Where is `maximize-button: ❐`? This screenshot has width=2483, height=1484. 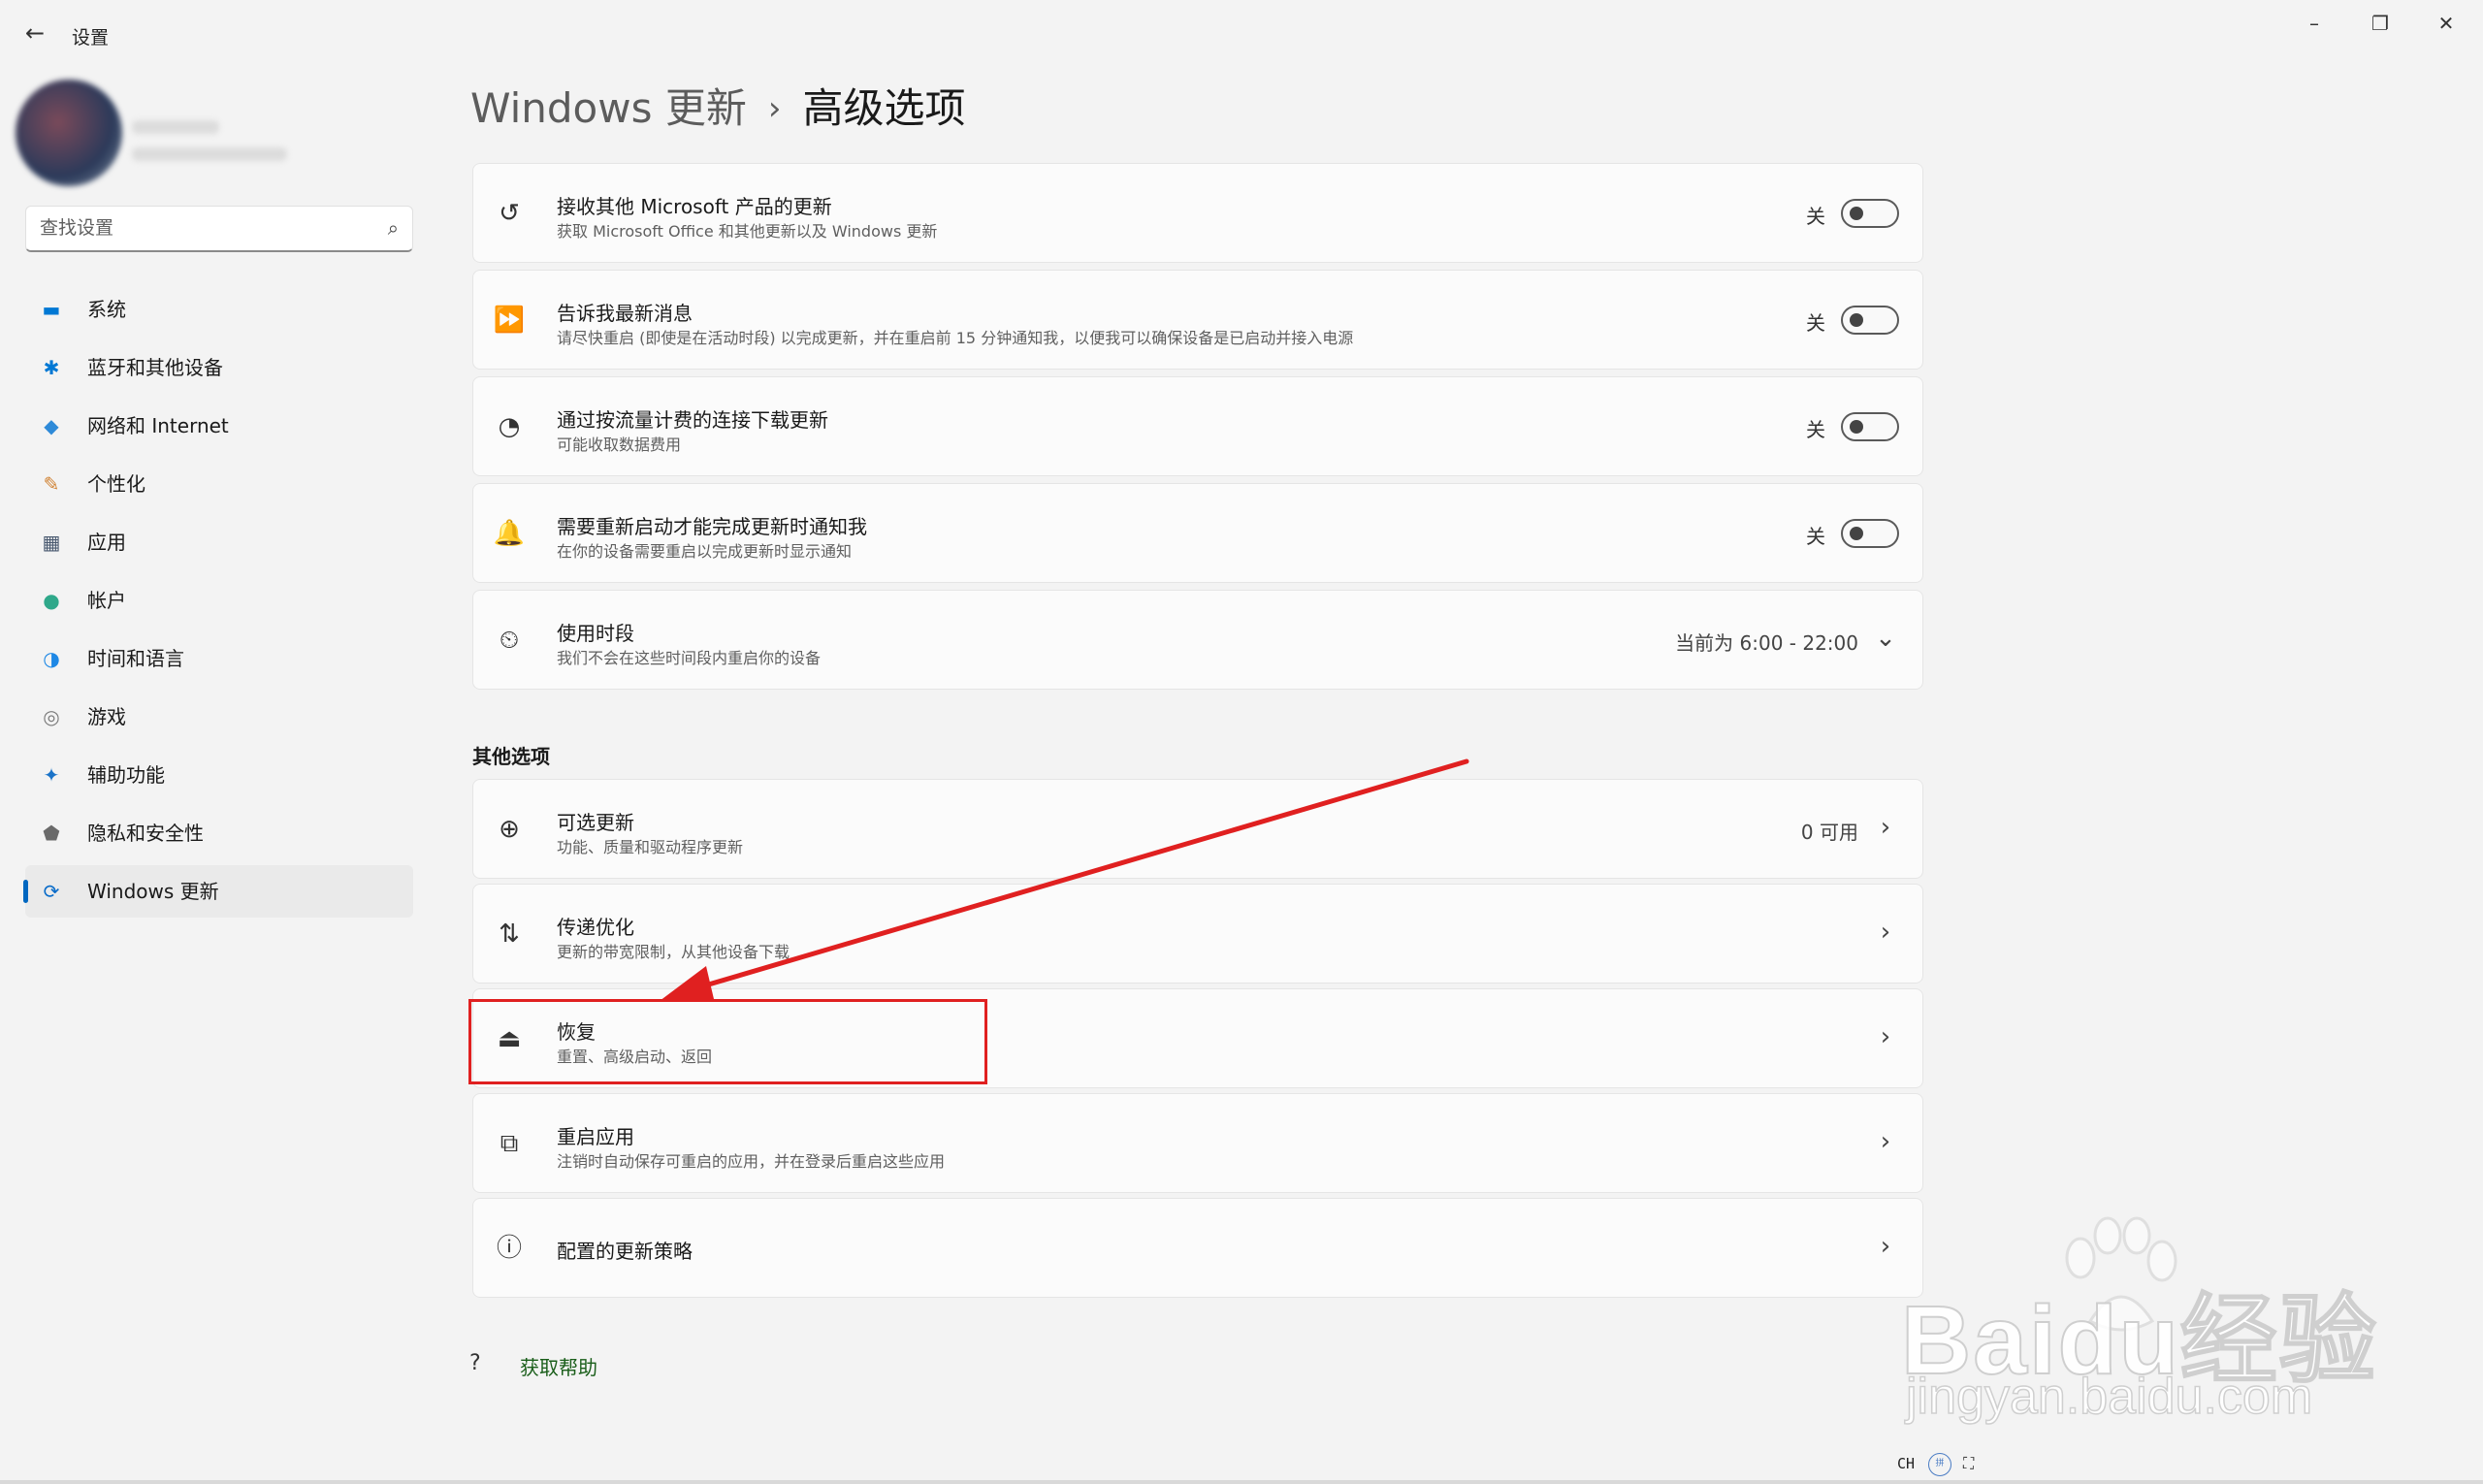
maximize-button: ❐ is located at coordinates (2380, 24).